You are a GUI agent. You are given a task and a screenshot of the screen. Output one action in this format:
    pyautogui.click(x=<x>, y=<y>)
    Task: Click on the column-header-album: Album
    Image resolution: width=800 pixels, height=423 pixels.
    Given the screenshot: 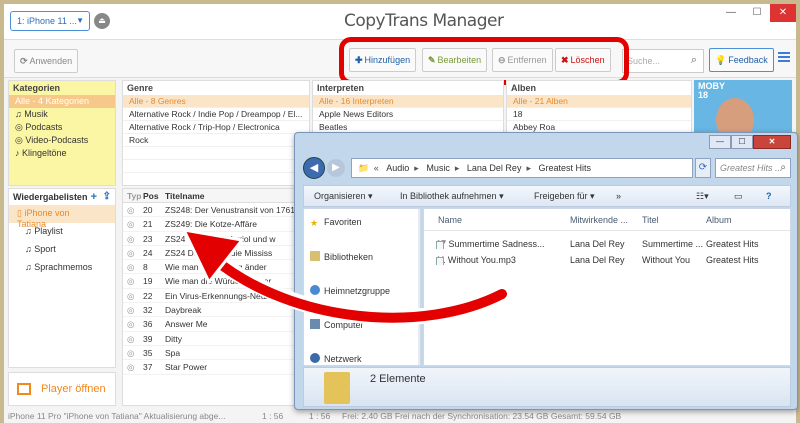 What is the action you would take?
    pyautogui.click(x=719, y=220)
    